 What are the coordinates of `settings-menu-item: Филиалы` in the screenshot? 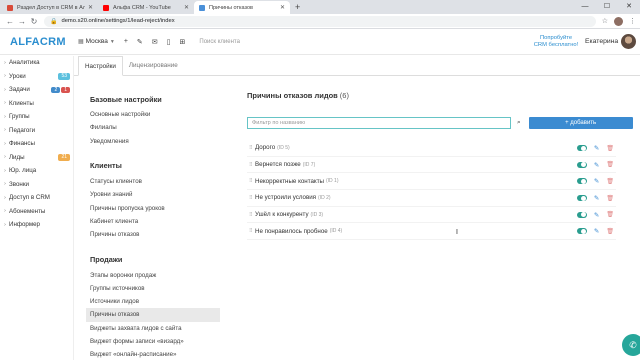 It's located at (153, 127).